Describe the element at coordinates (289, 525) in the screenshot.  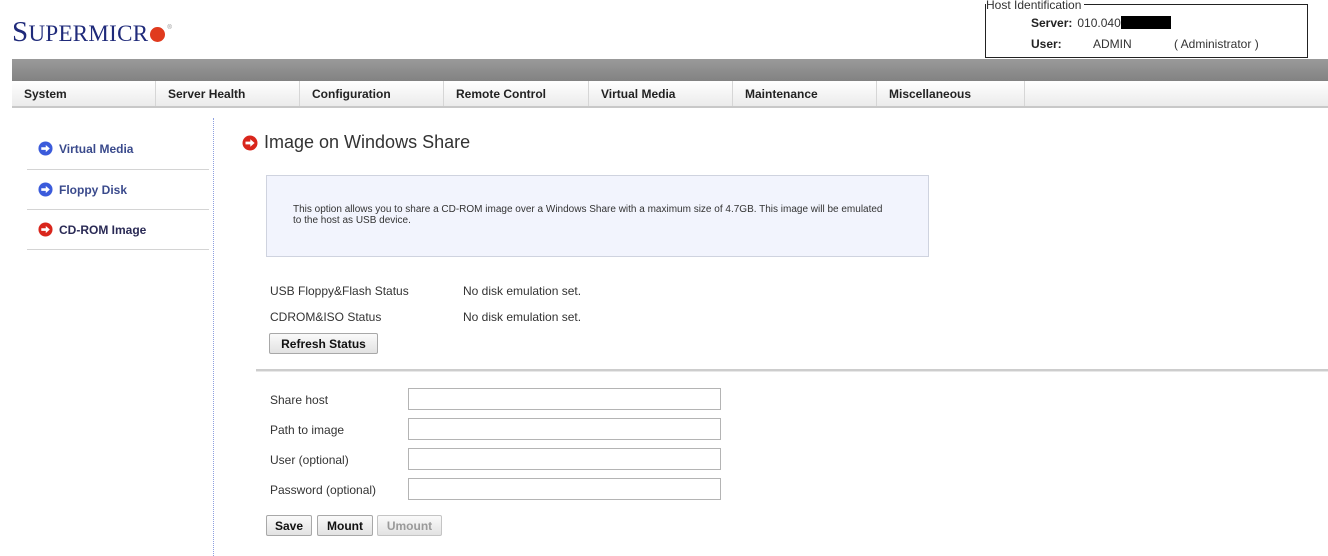
I see `save-button: Save` at that location.